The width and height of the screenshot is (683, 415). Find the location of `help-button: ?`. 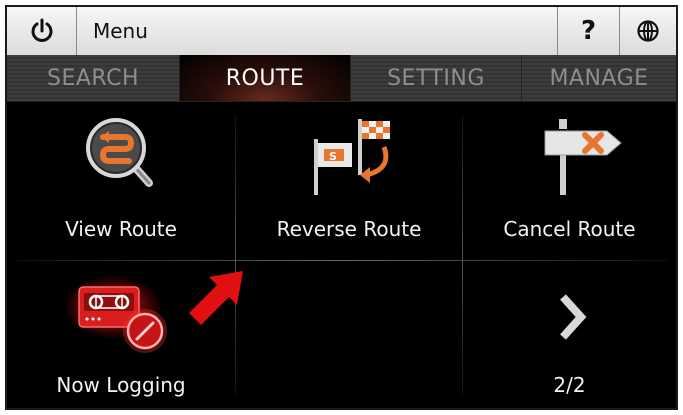

help-button: ? is located at coordinates (588, 31).